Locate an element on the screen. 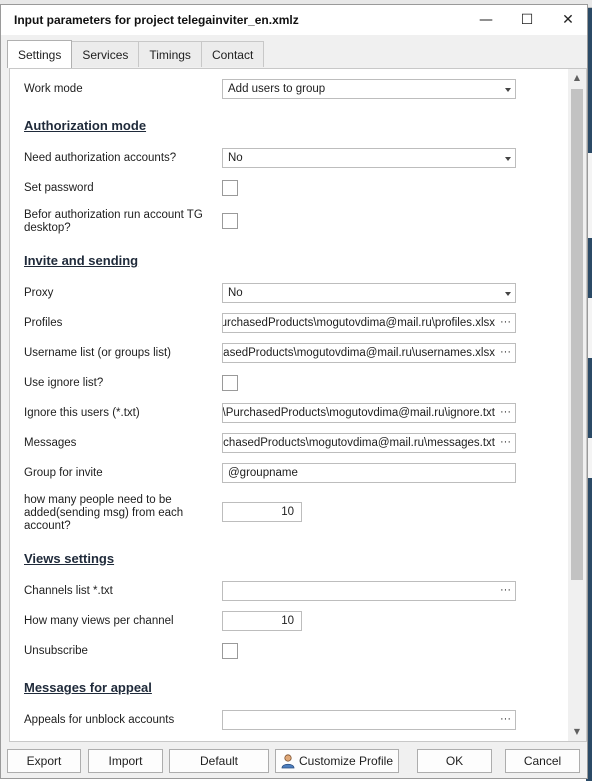 This screenshot has width=592, height=781. work-mode-select: Add users to group is located at coordinates (369, 89).